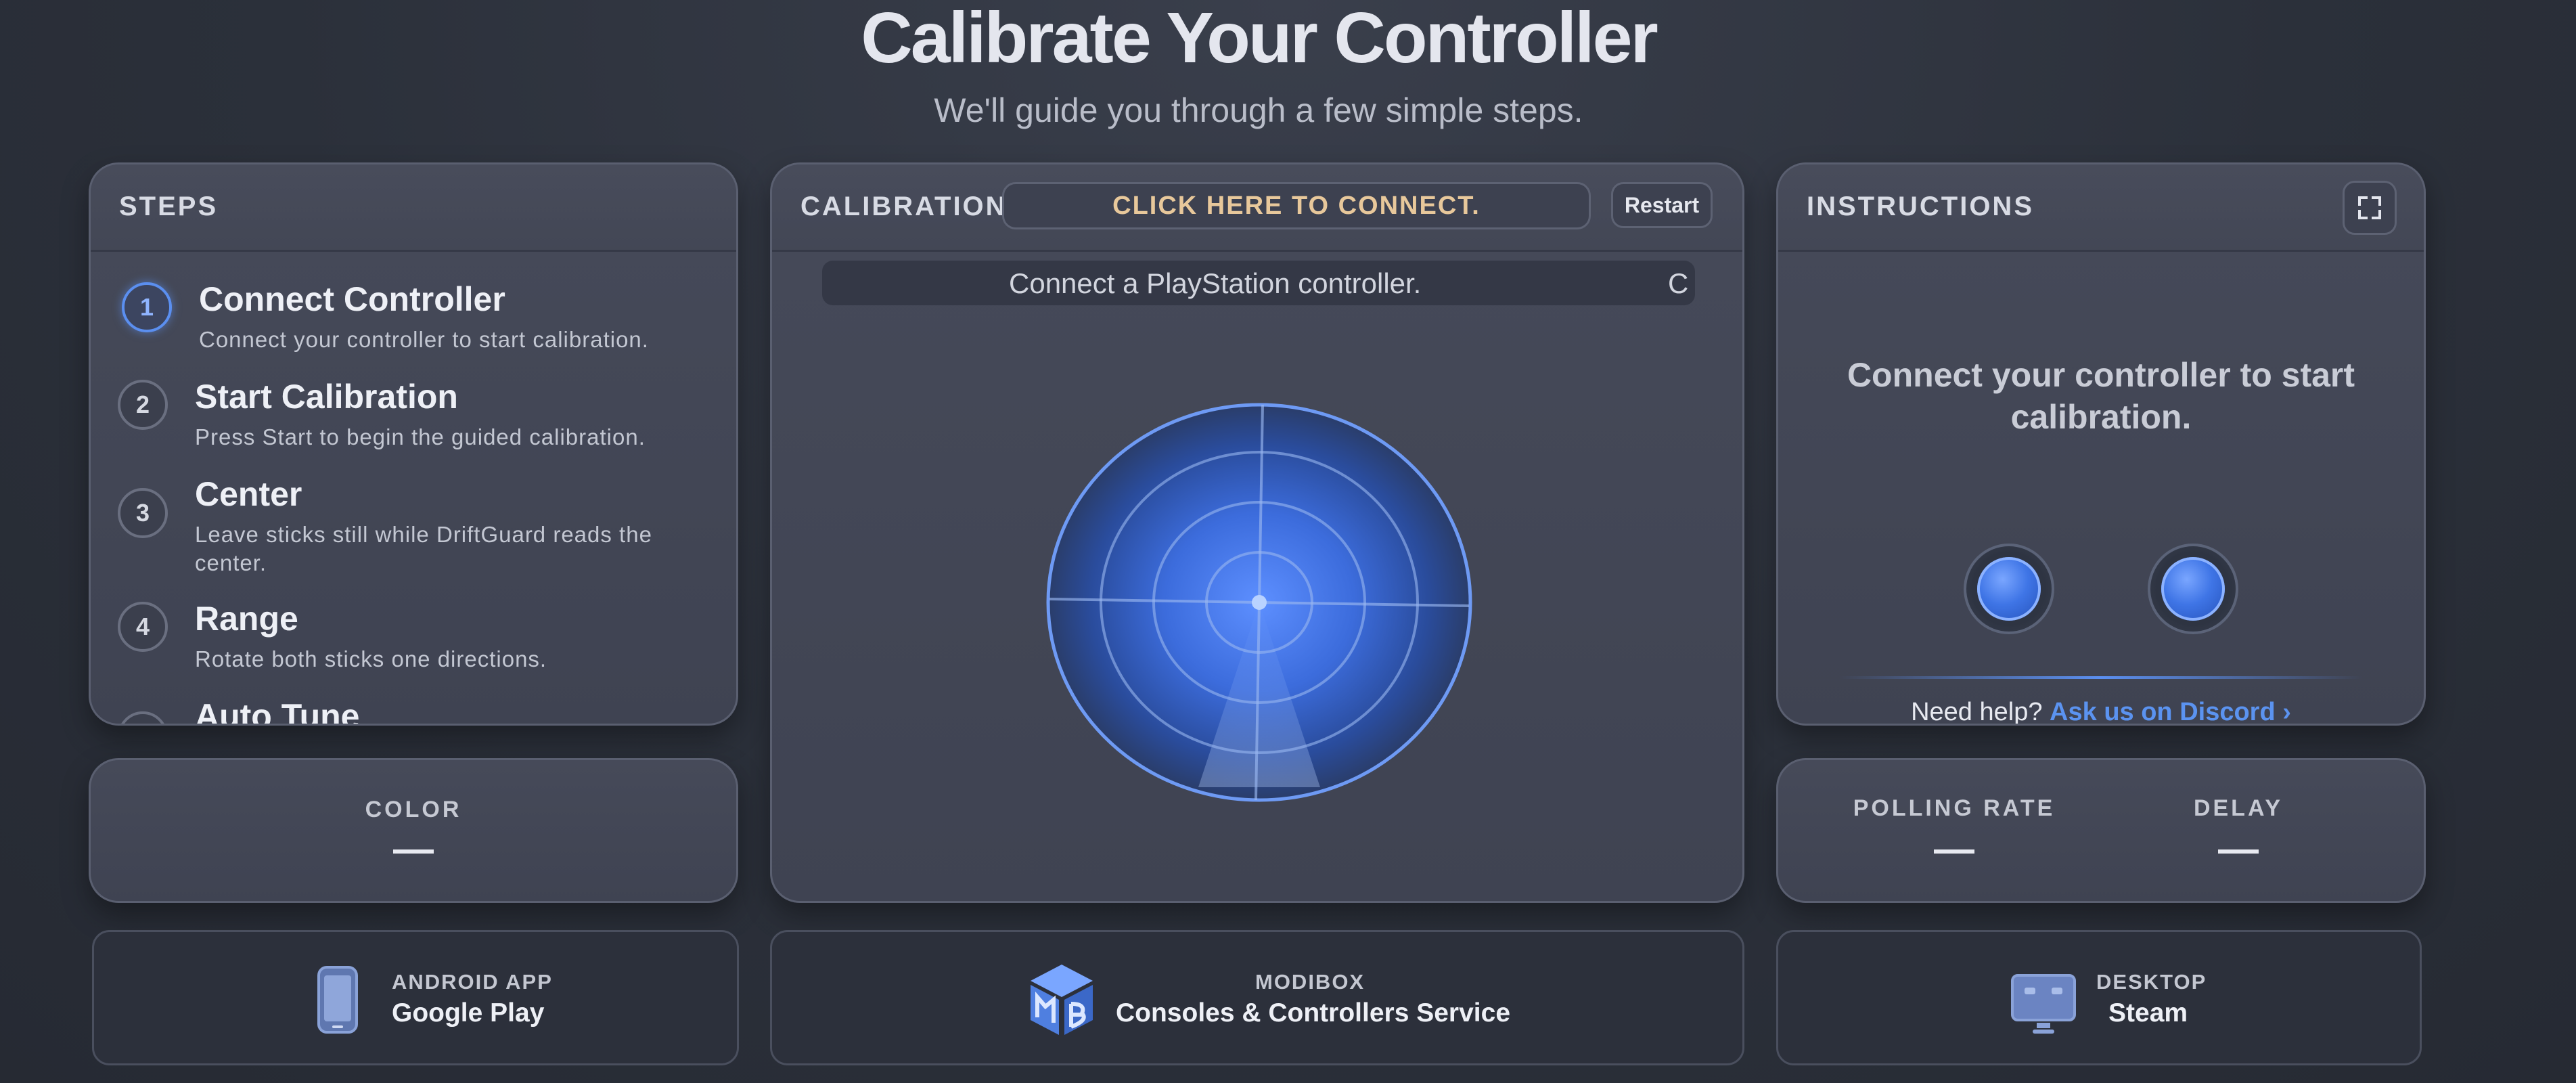 The image size is (2576, 1083). I want to click on color-panel: COLOR —, so click(413, 831).